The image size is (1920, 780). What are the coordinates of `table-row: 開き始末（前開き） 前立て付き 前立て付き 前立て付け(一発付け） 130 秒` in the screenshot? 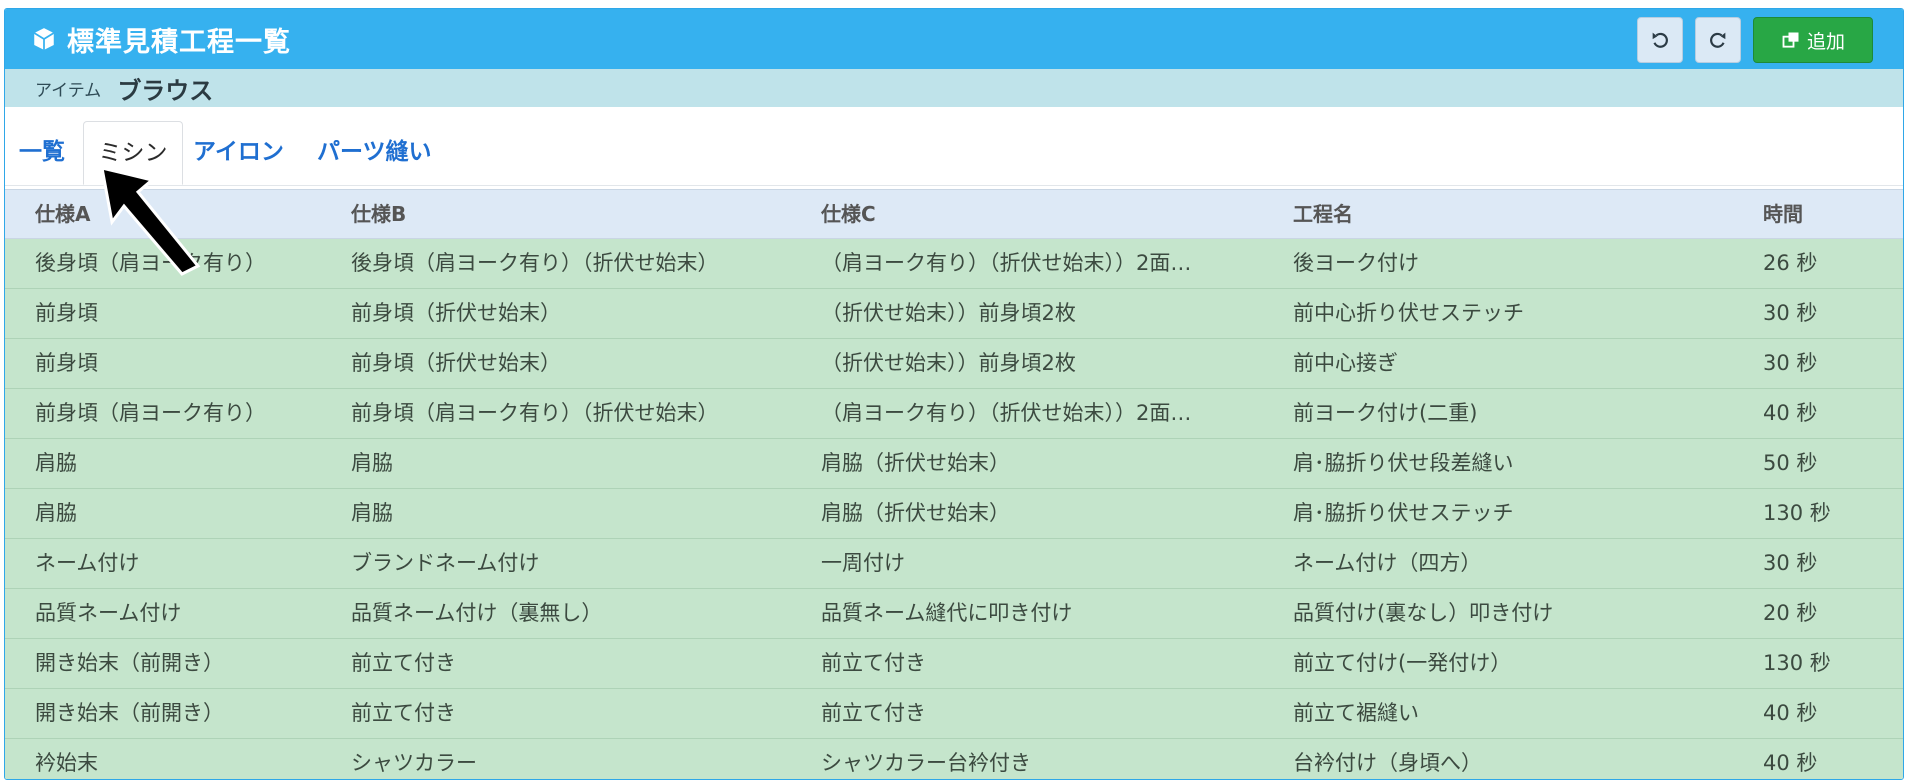 It's located at (954, 664).